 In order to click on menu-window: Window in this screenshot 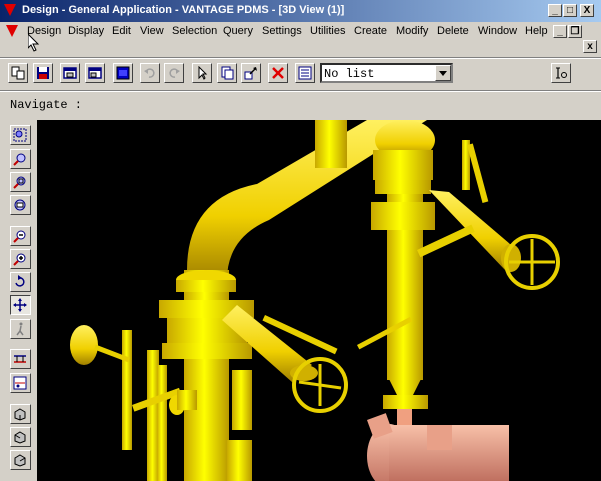, I will do `click(497, 31)`.